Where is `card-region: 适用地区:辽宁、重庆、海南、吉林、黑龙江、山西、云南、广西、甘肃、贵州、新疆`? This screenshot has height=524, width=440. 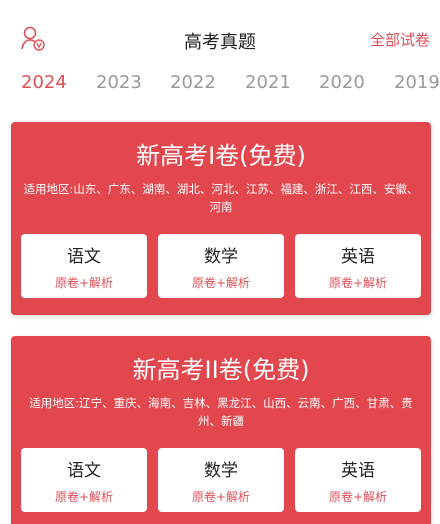 card-region: 适用地区:辽宁、重庆、海南、吉林、黑龙江、山西、云南、广西、甘肃、贵州、新疆 is located at coordinates (221, 412).